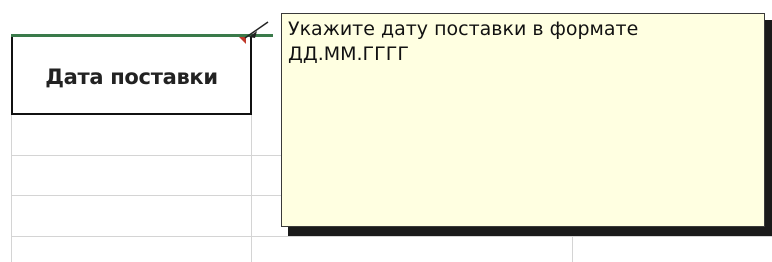 This screenshot has width=772, height=262. Describe the element at coordinates (242, 40) in the screenshot. I see `comment-indicator-icon` at that location.